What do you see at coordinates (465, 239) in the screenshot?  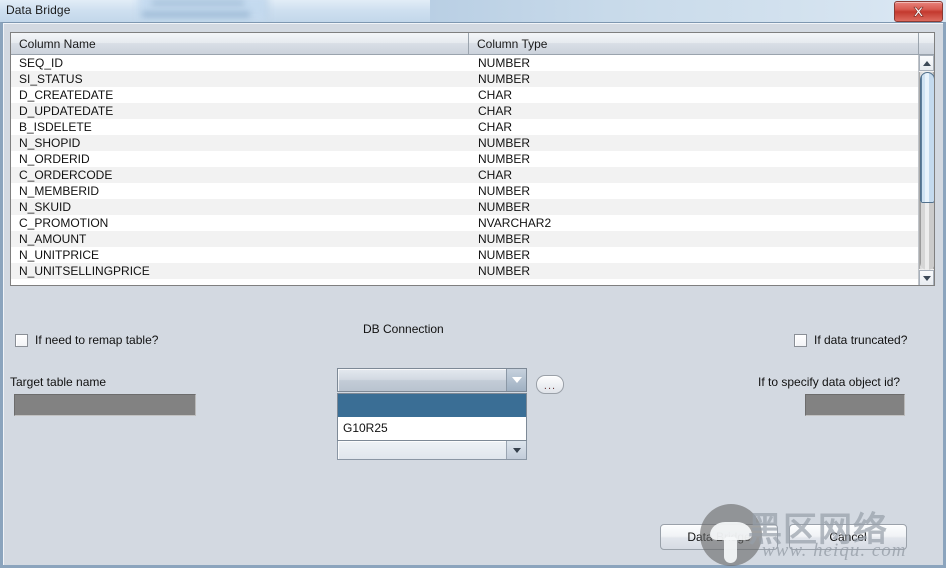 I see `table-row: N_AMOUNT NUMBER` at bounding box center [465, 239].